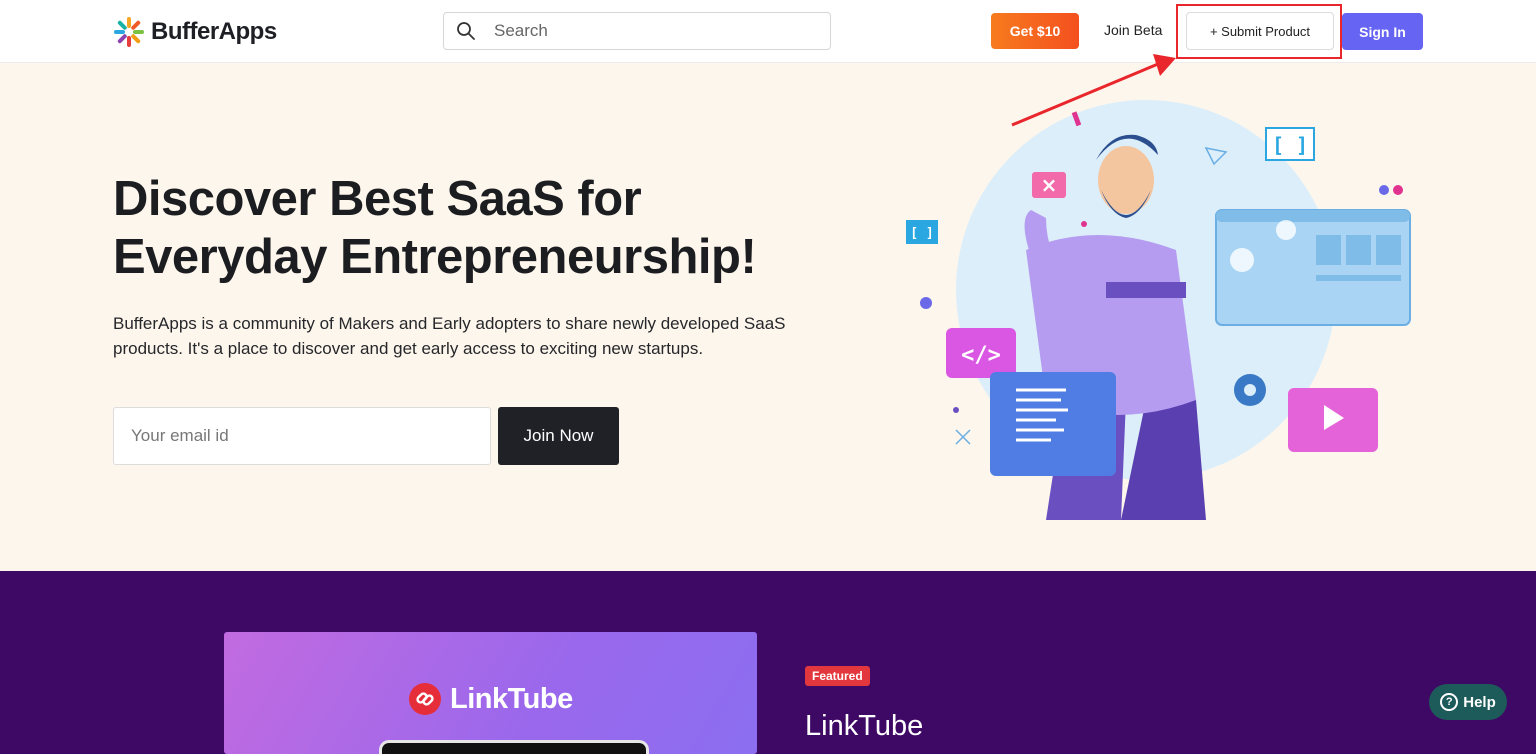 The height and width of the screenshot is (754, 1536). Describe the element at coordinates (129, 32) in the screenshot. I see `brand-logo-icon` at that location.